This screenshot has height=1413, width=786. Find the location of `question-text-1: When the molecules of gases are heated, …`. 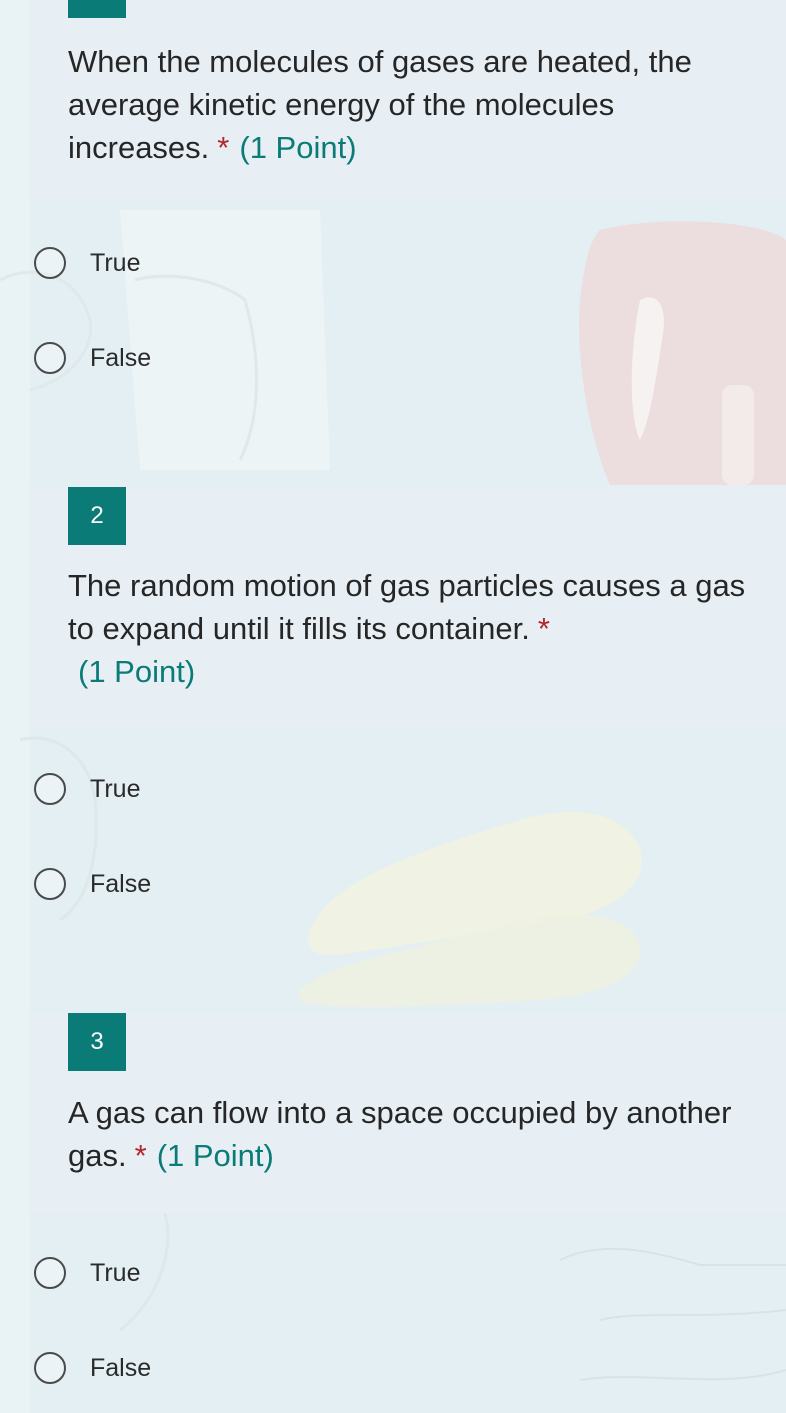

question-text-1: When the molecules of gases are heated, … is located at coordinates (408, 104).